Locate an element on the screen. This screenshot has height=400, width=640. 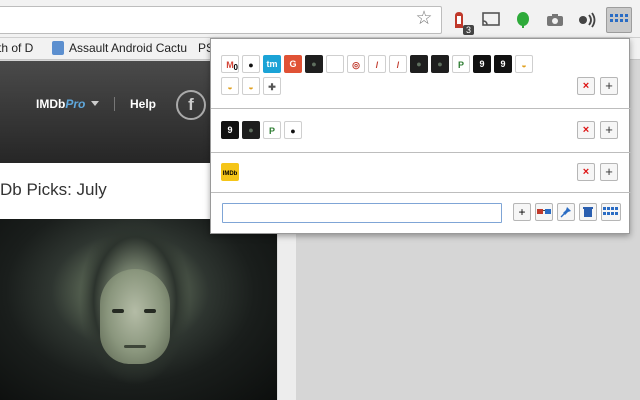
tab-icon-glyph: tm is located at coordinates (272, 64).